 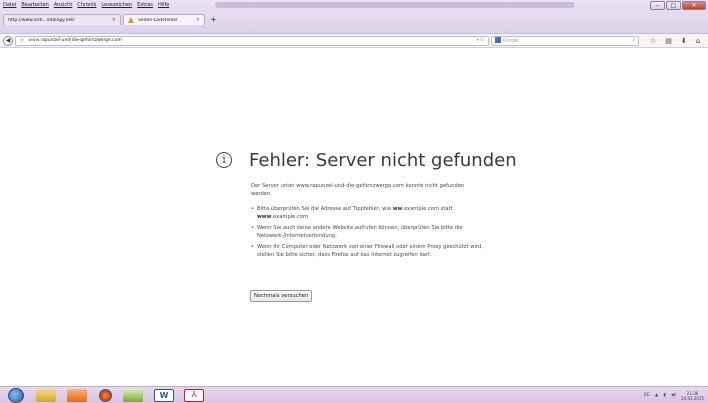 What do you see at coordinates (281, 296) in the screenshot?
I see `retry-button: Nochmals versuchen` at bounding box center [281, 296].